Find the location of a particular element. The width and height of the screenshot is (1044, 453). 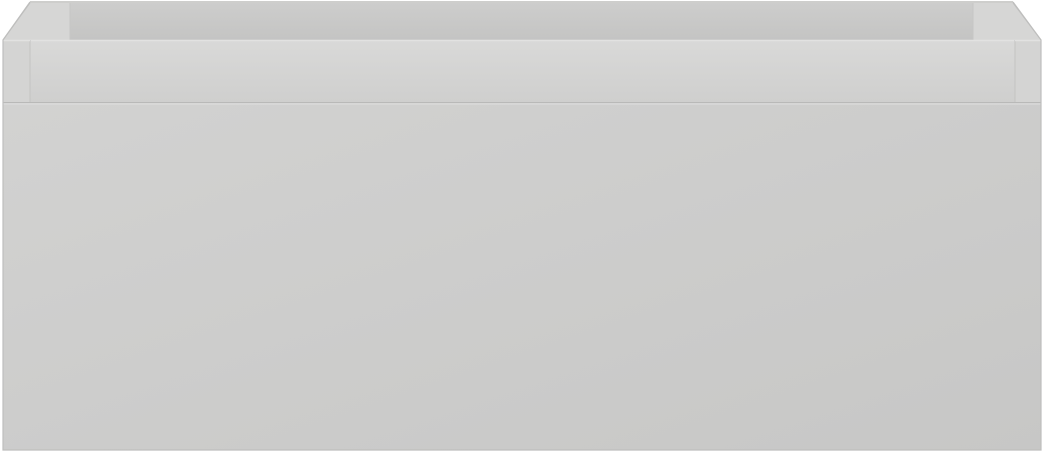

inner-right-side is located at coordinates (1007, 21).